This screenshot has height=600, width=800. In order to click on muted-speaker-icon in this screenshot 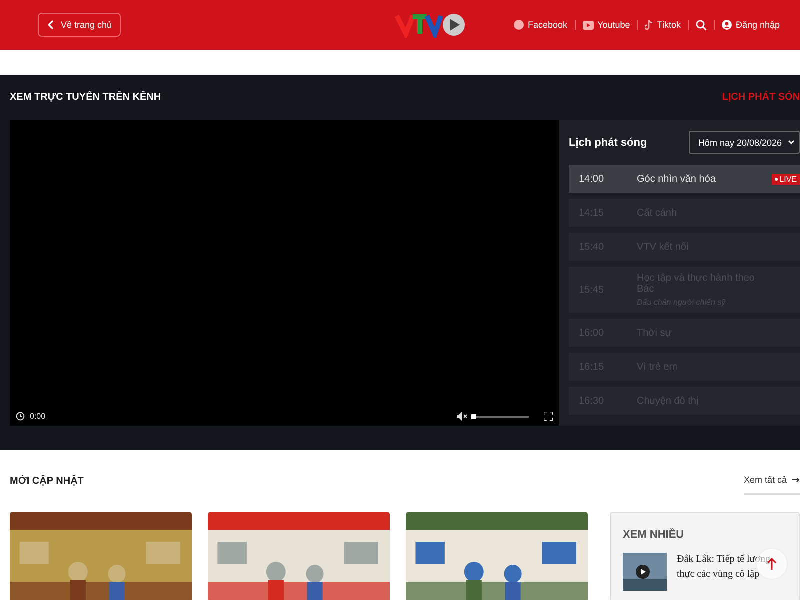, I will do `click(462, 416)`.